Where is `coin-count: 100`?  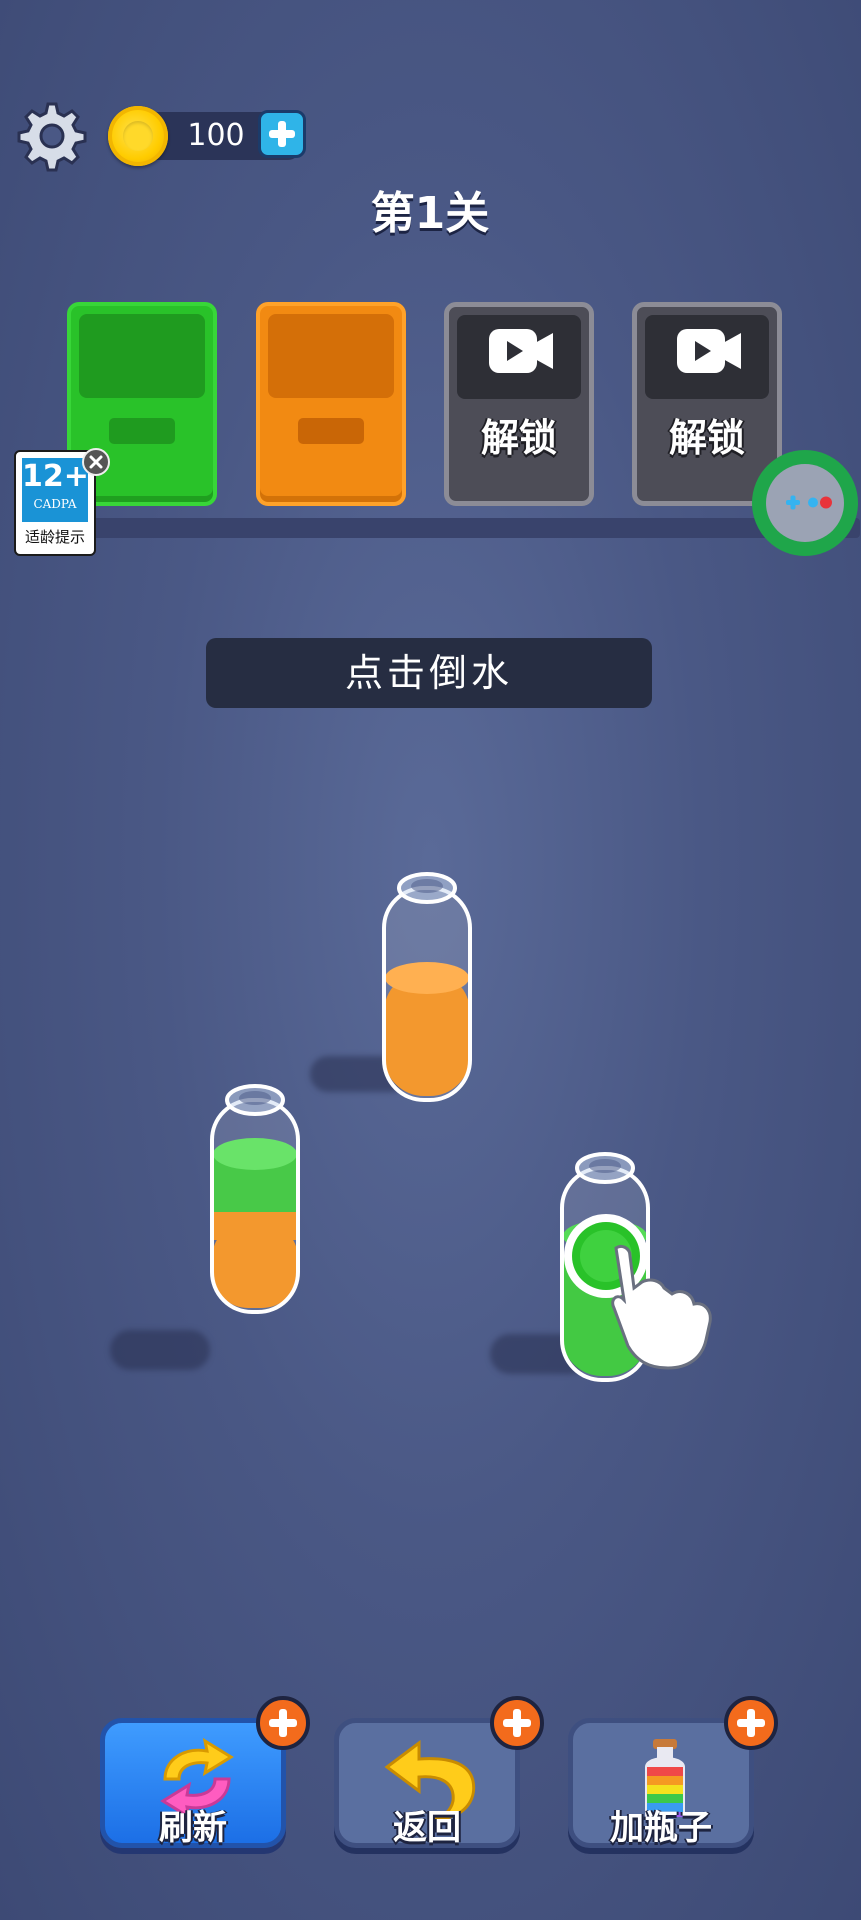
coin-count: 100 is located at coordinates (216, 135).